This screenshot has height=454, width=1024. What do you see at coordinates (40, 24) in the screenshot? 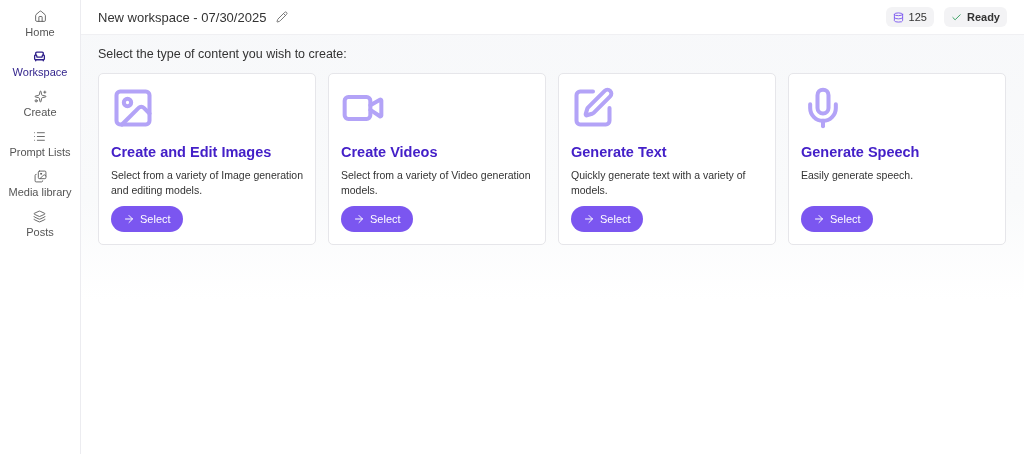
I see `sidebar-item: Home` at bounding box center [40, 24].